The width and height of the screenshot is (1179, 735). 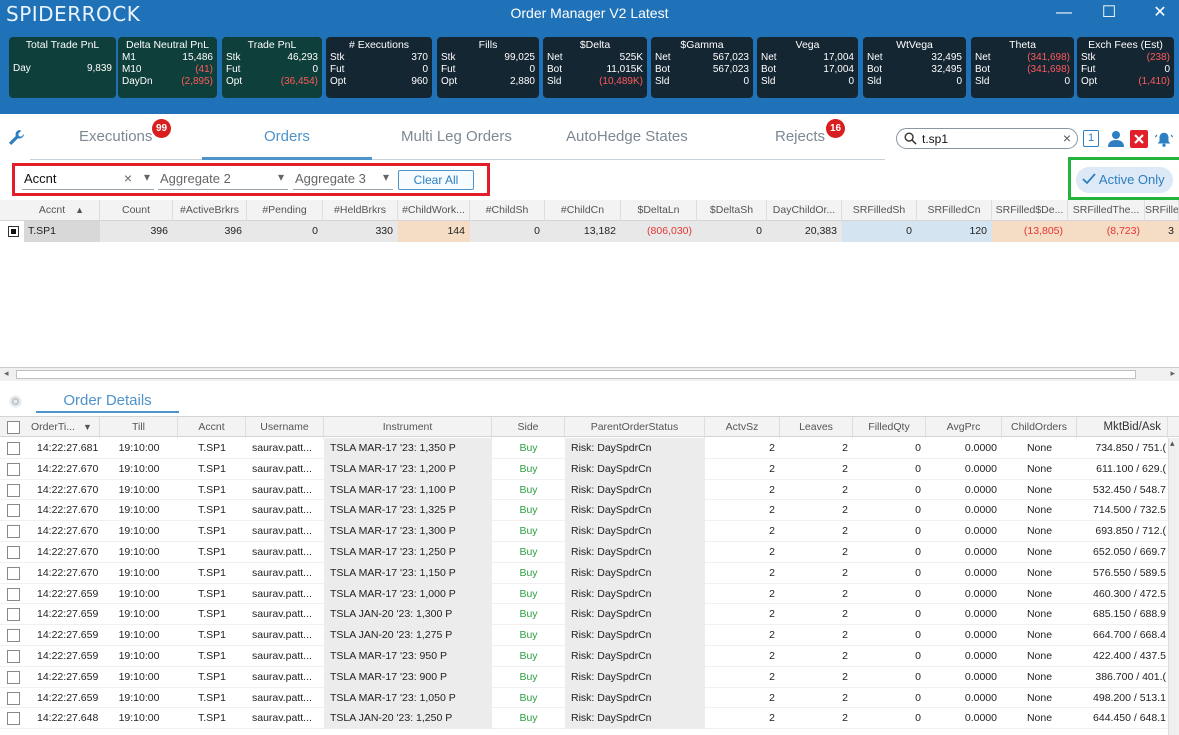 What do you see at coordinates (139, 427) in the screenshot?
I see `column-header: Till` at bounding box center [139, 427].